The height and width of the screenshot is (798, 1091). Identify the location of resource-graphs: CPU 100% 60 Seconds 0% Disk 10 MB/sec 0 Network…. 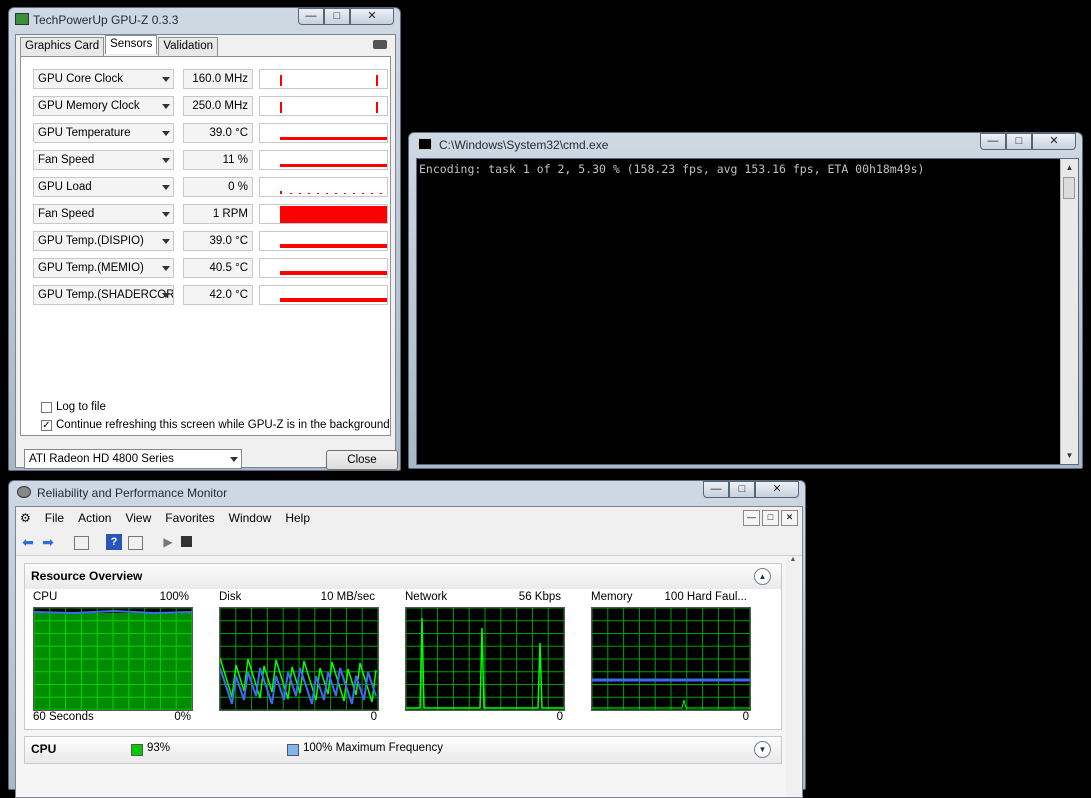
(403, 659).